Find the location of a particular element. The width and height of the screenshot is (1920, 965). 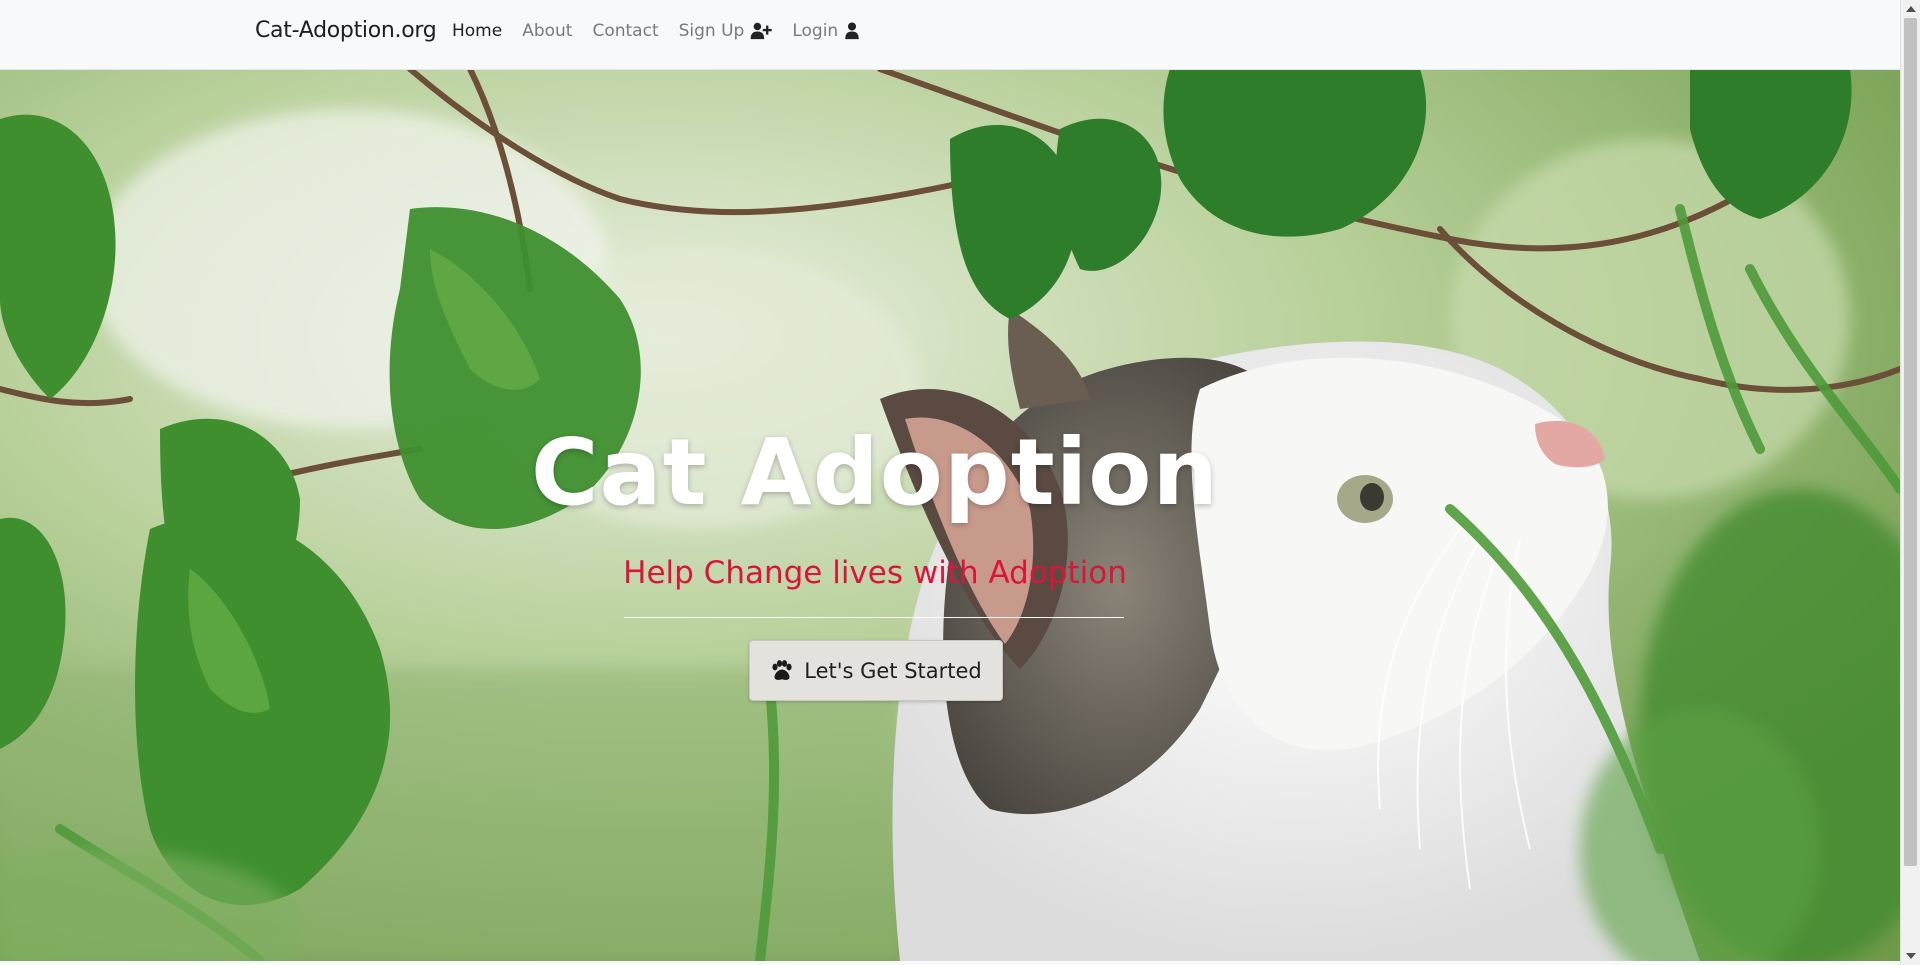

nav-home-link: Home is located at coordinates (477, 31).